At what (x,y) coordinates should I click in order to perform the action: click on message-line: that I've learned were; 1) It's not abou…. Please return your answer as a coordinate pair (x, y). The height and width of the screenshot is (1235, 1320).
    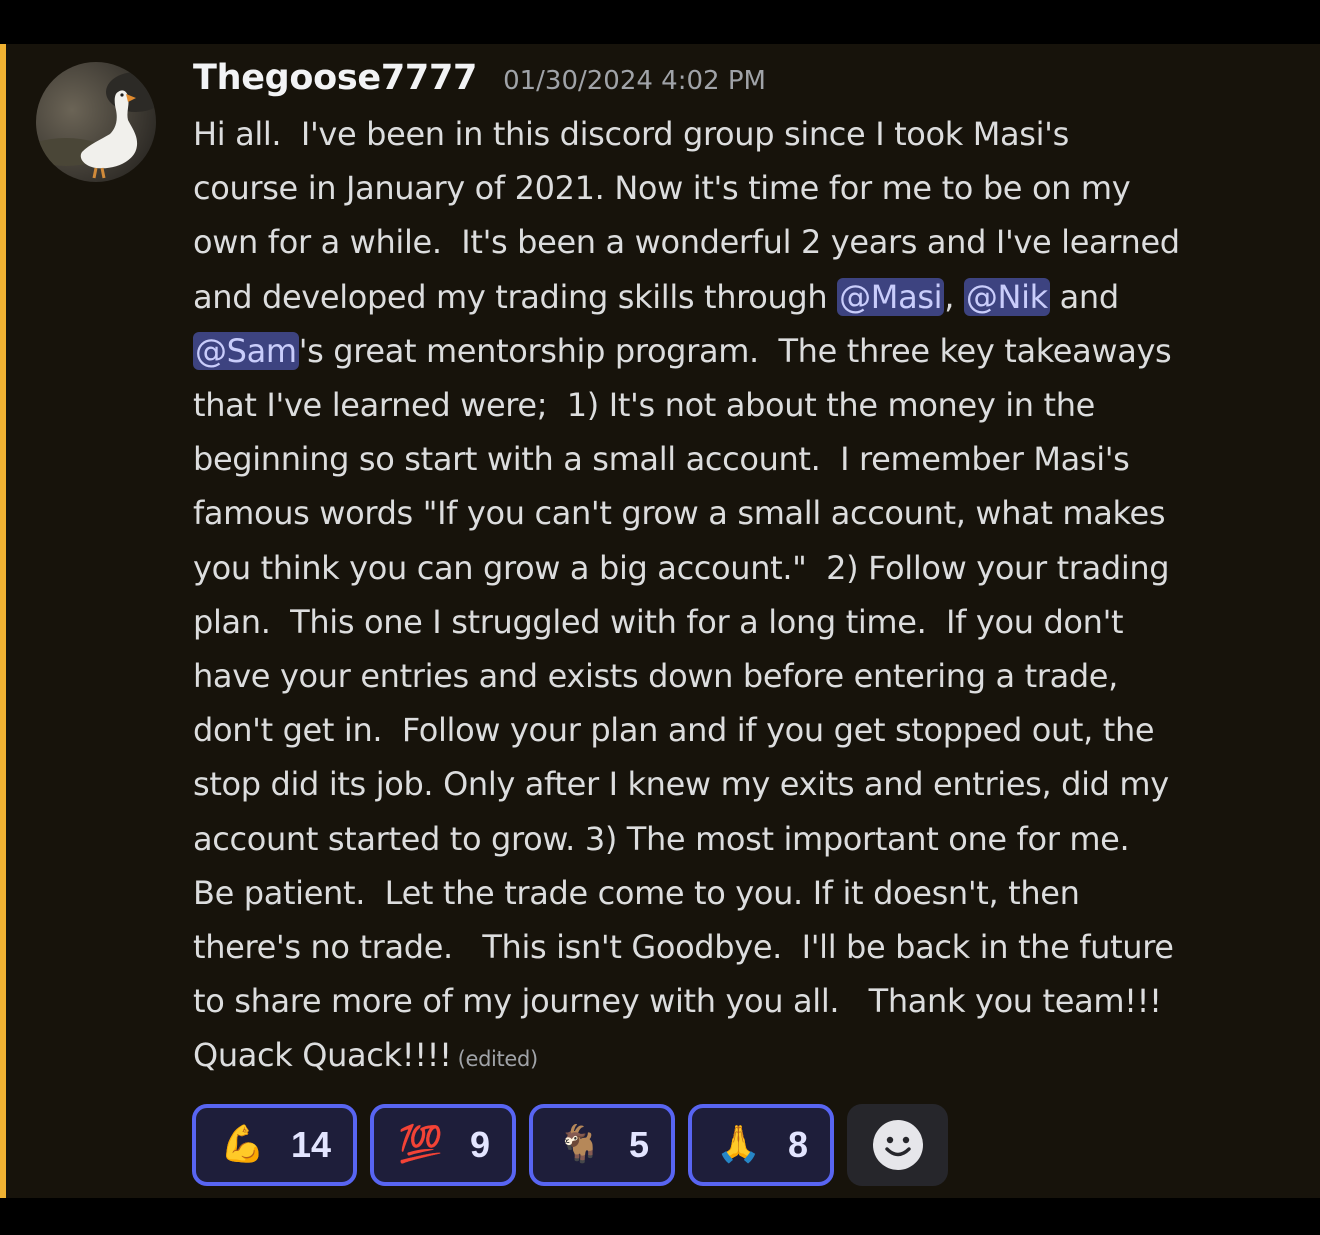
    Looking at the image, I should click on (644, 405).